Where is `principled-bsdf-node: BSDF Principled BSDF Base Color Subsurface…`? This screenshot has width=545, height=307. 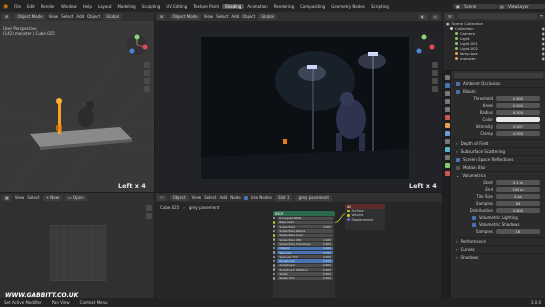 principled-bsdf-node: BSDF Principled BSDF Base Color Subsurface… is located at coordinates (304, 254).